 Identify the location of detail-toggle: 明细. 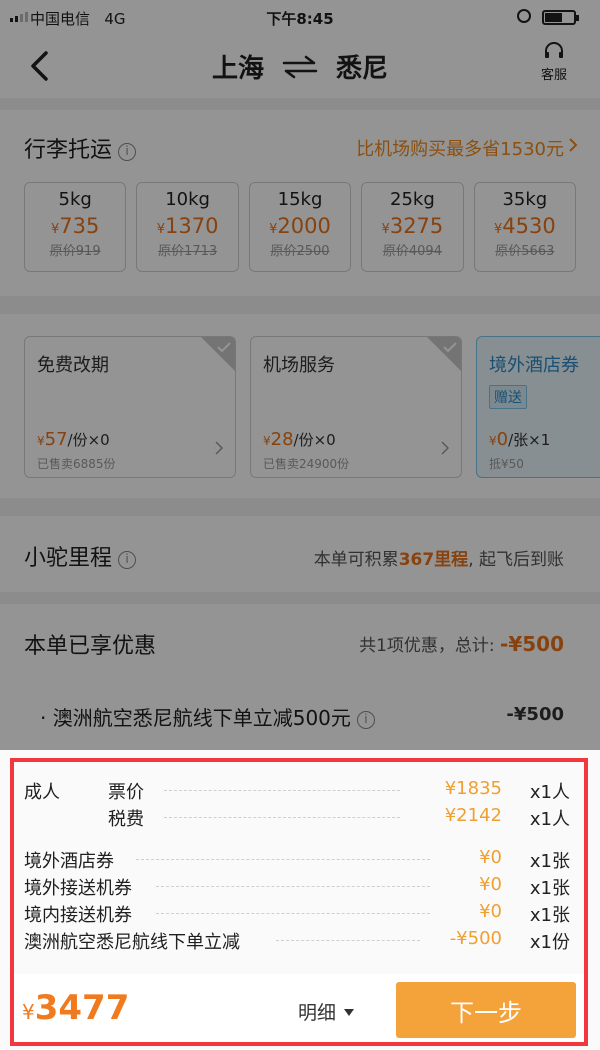
(326, 1011).